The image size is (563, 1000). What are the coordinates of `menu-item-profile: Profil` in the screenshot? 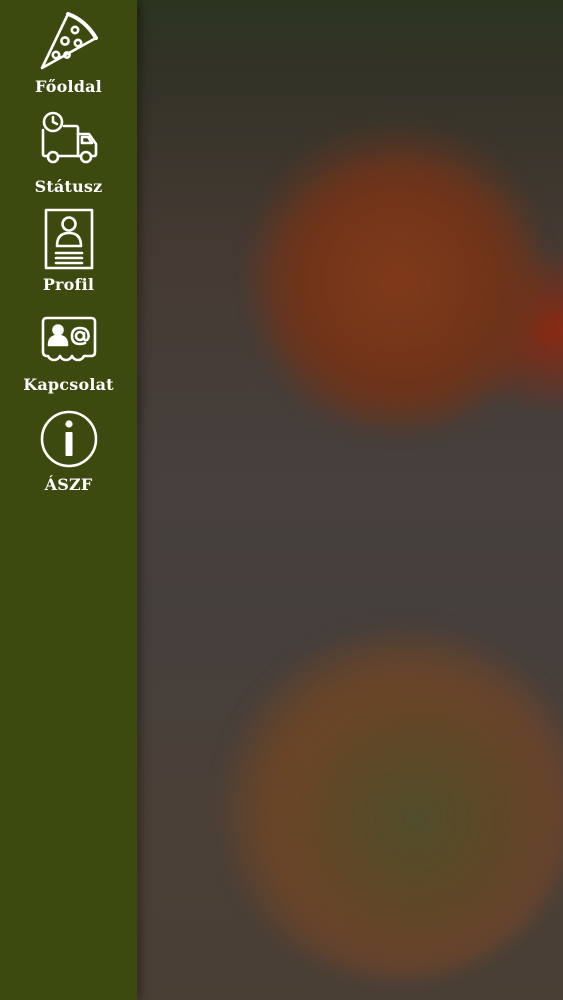 It's located at (68, 251).